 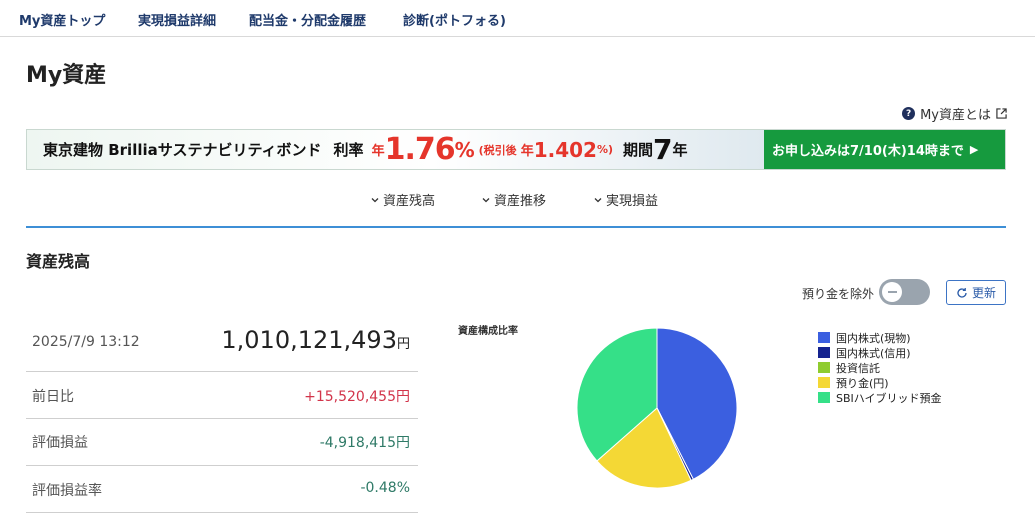 I want to click on banner-period-label: 期間, so click(x=638, y=150).